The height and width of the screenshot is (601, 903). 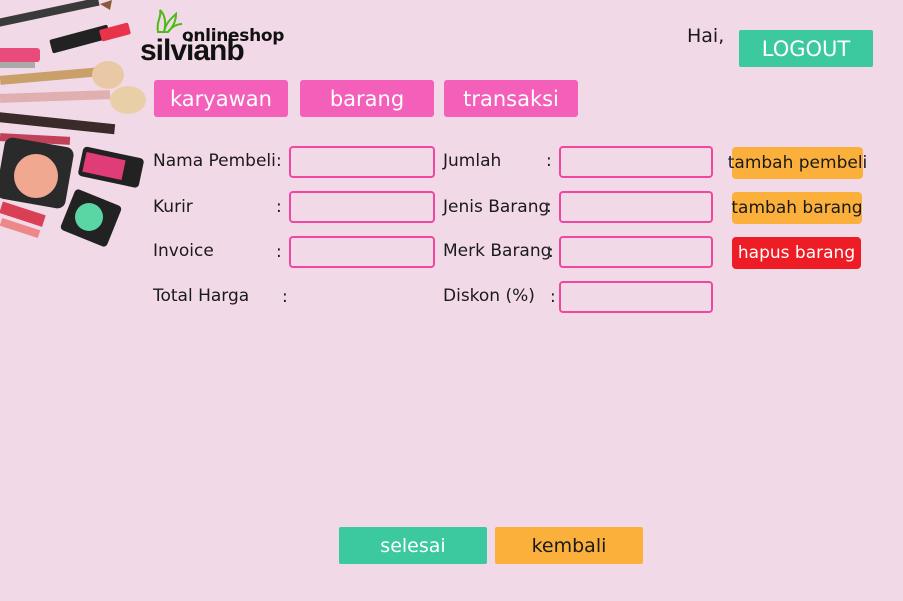 What do you see at coordinates (636, 297) in the screenshot?
I see `diskon-input` at bounding box center [636, 297].